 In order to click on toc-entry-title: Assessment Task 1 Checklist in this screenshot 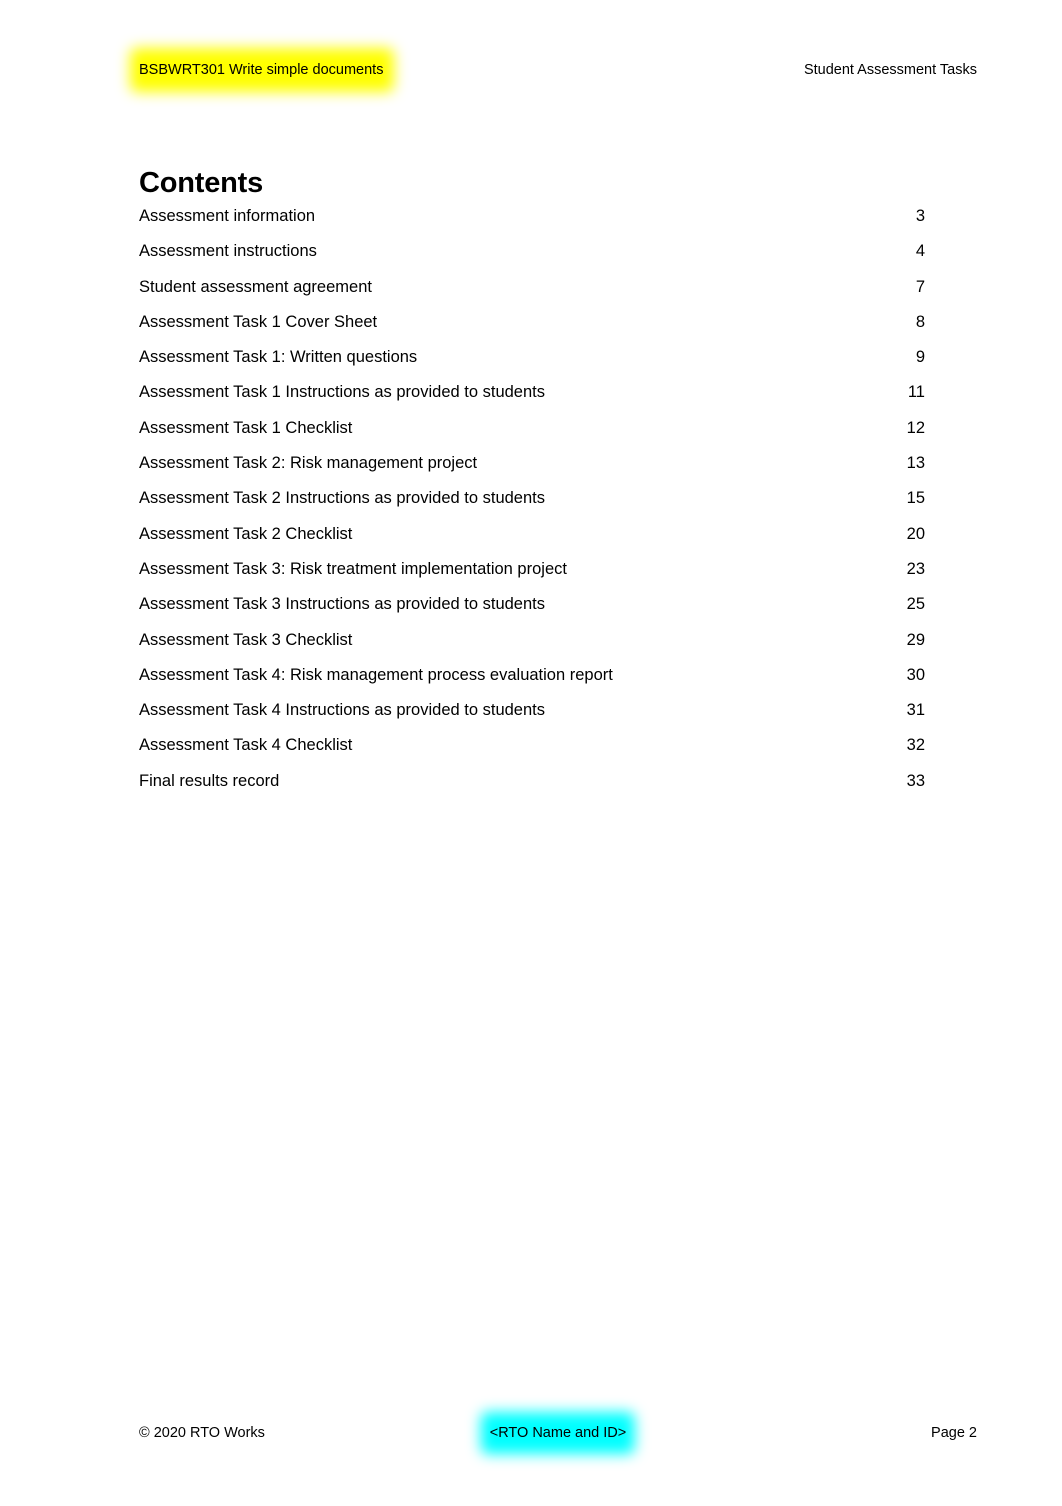, I will do `click(246, 427)`.